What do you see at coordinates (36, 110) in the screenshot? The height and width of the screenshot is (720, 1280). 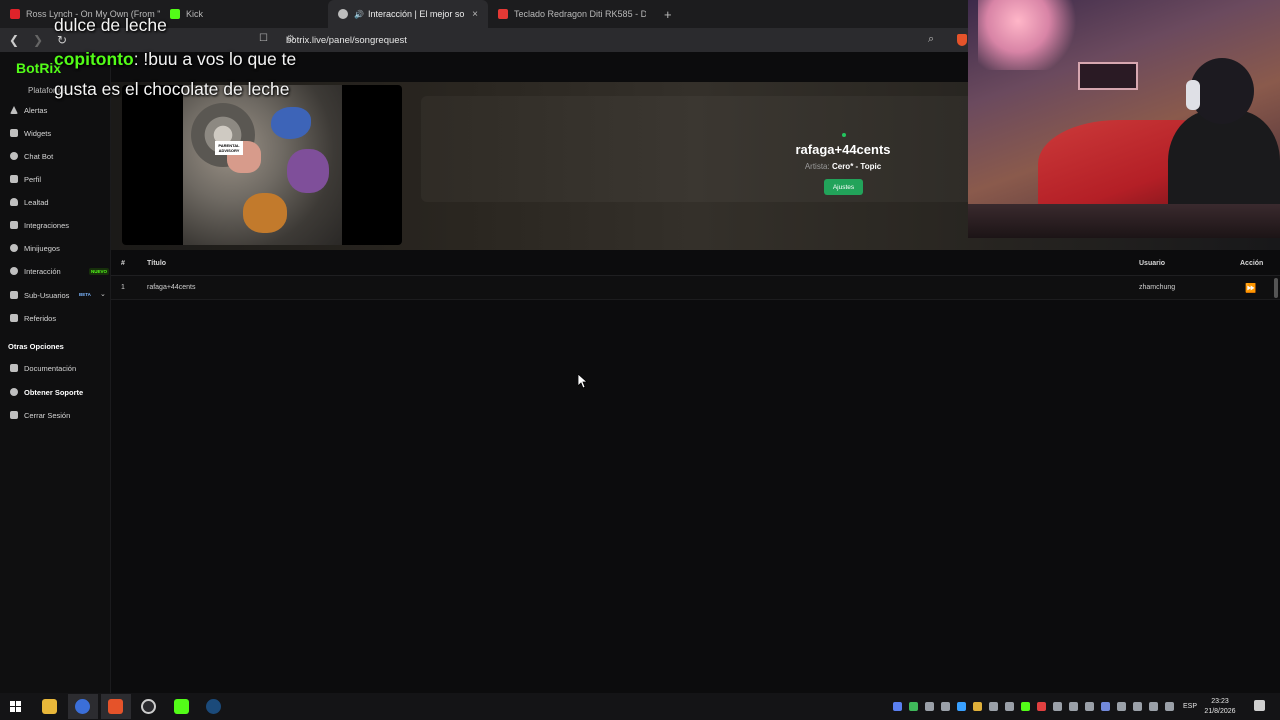 I see `sidebar-item-label: Alertas` at bounding box center [36, 110].